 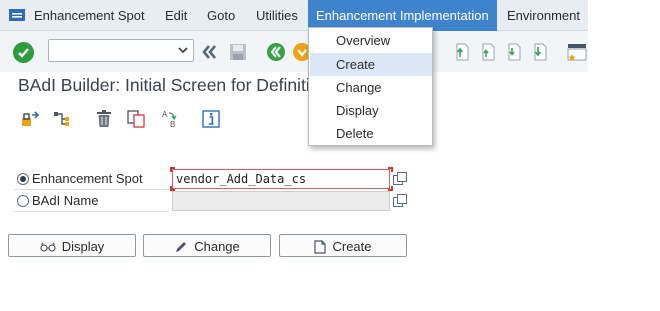 What do you see at coordinates (136, 119) in the screenshot?
I see `copy-icon` at bounding box center [136, 119].